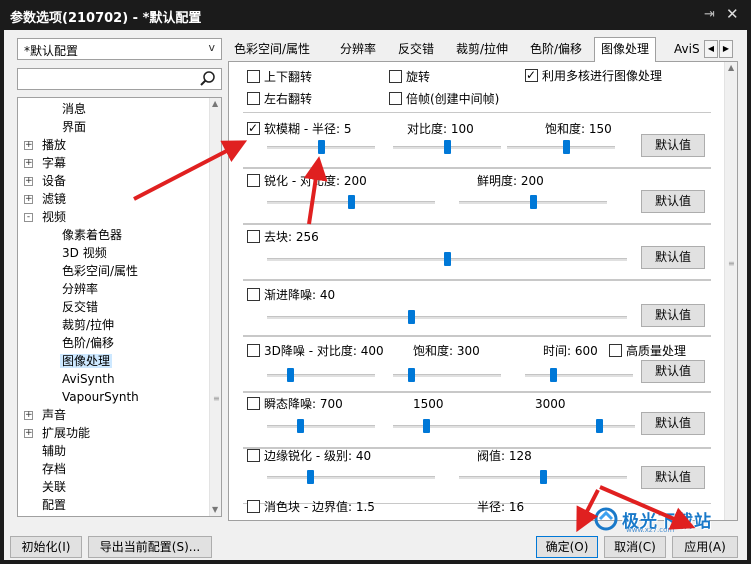 The width and height of the screenshot is (751, 564). What do you see at coordinates (74, 109) in the screenshot?
I see `tree-item: 消息` at bounding box center [74, 109].